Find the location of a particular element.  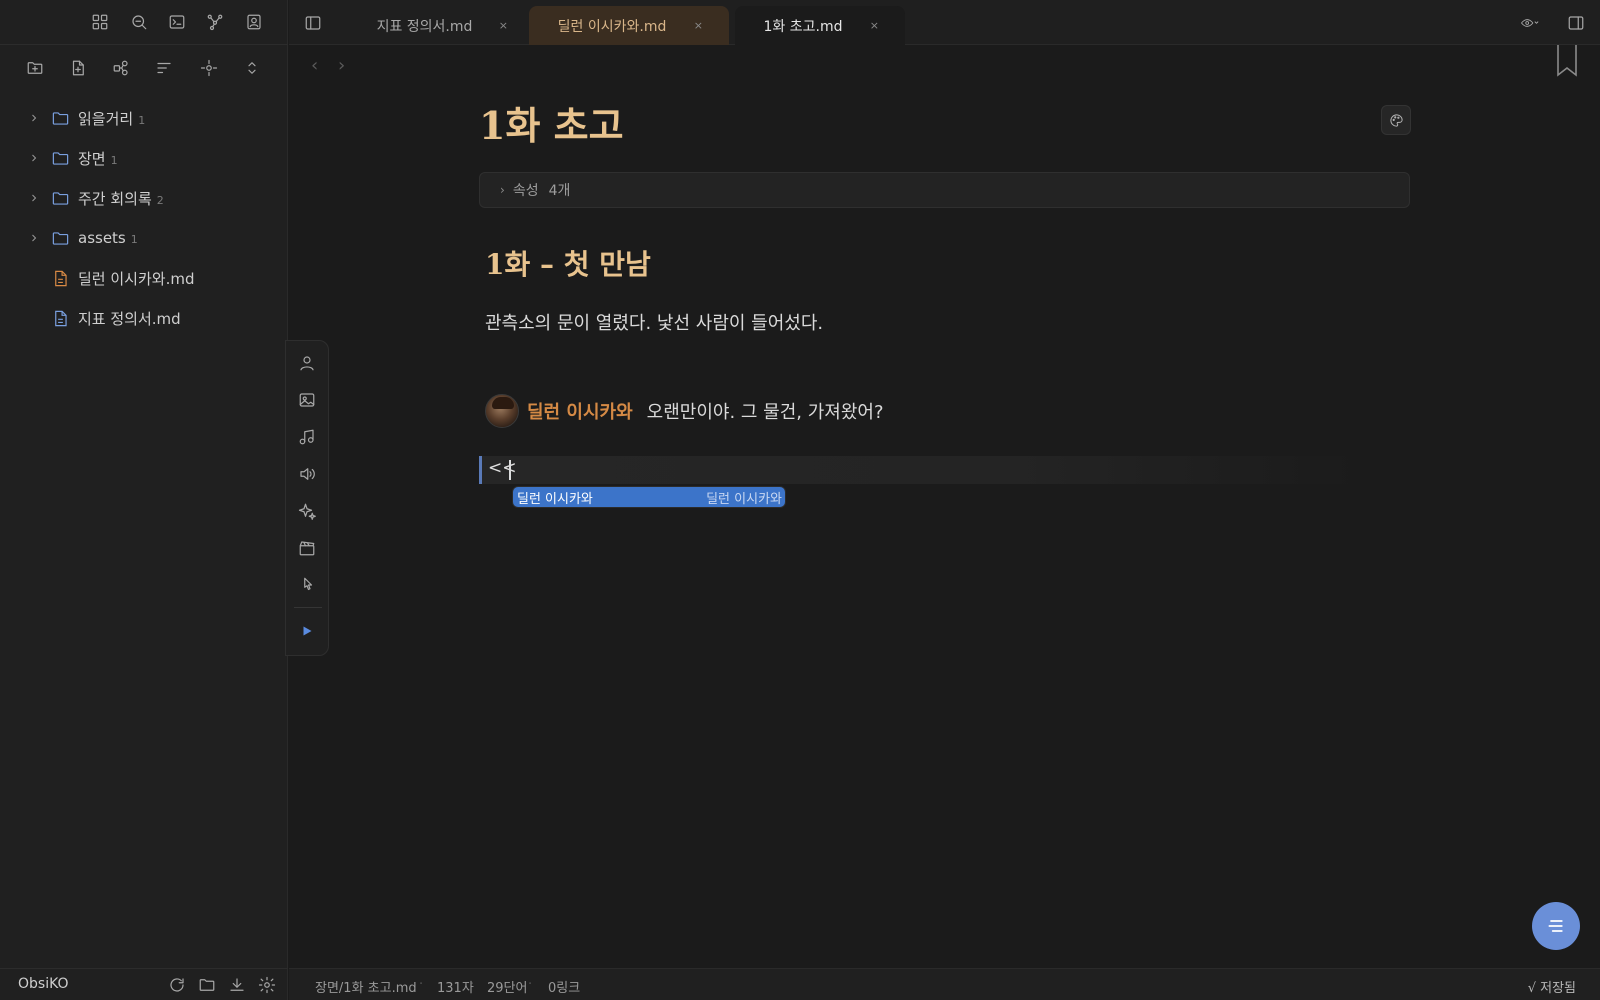

outline-button is located at coordinates (1556, 926).